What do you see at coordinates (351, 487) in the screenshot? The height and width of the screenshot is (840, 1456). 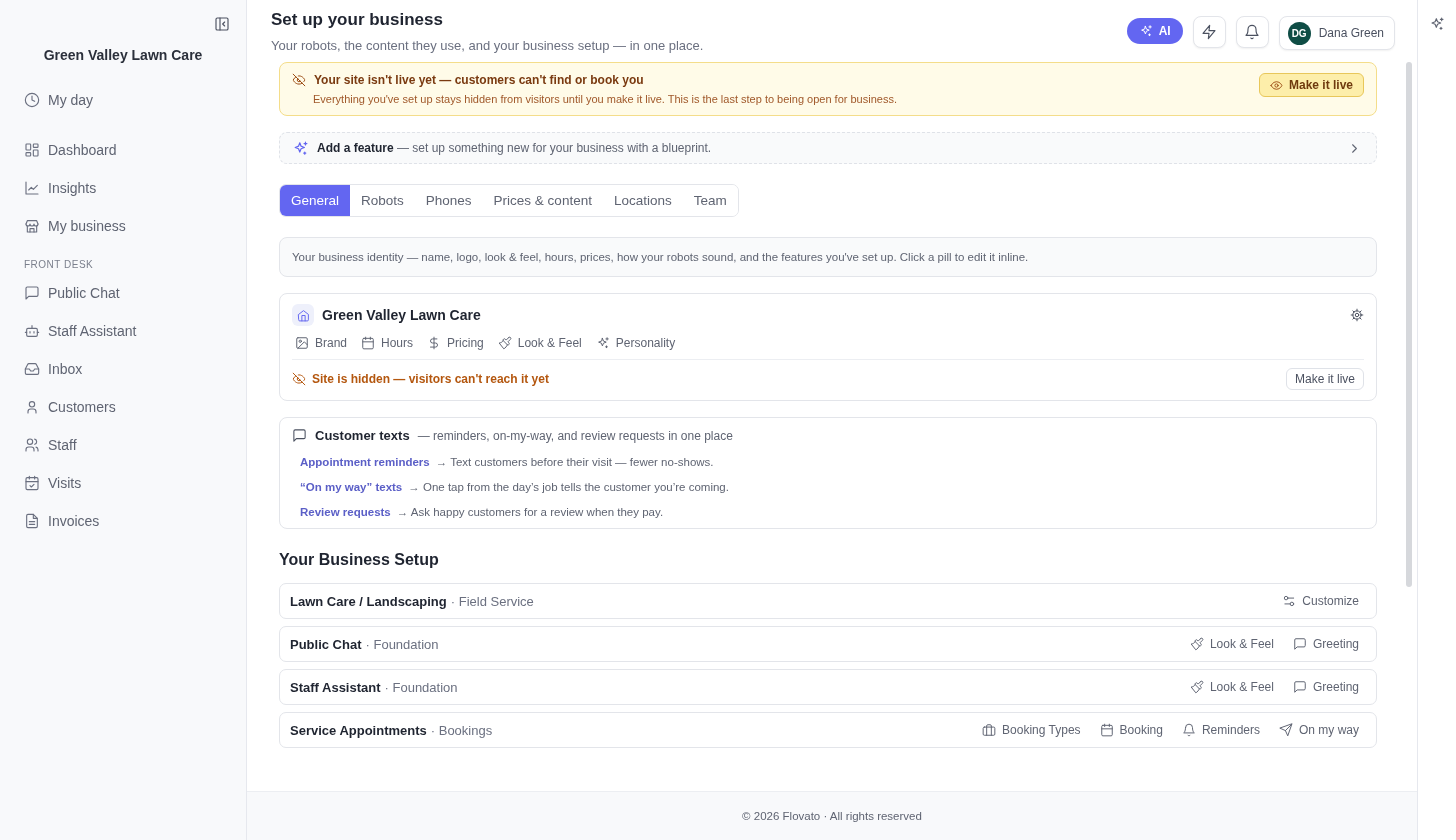 I see `feature-link: “On my way” texts` at bounding box center [351, 487].